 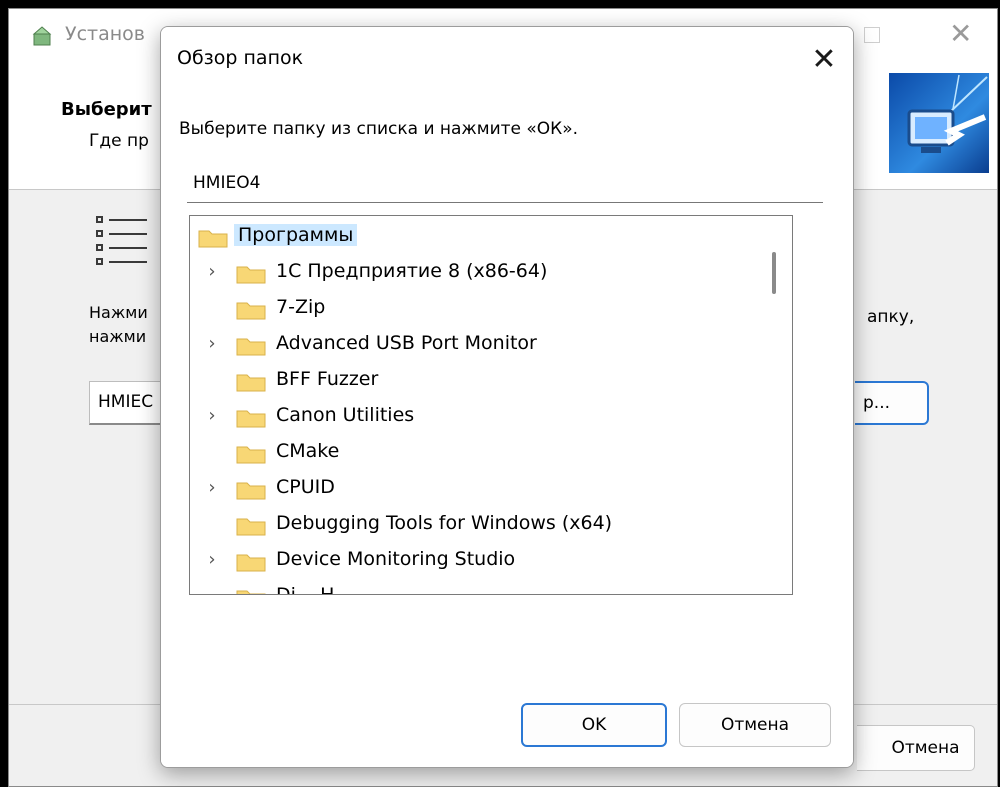 What do you see at coordinates (473, 237) in the screenshot?
I see `tree-root-item: Программы` at bounding box center [473, 237].